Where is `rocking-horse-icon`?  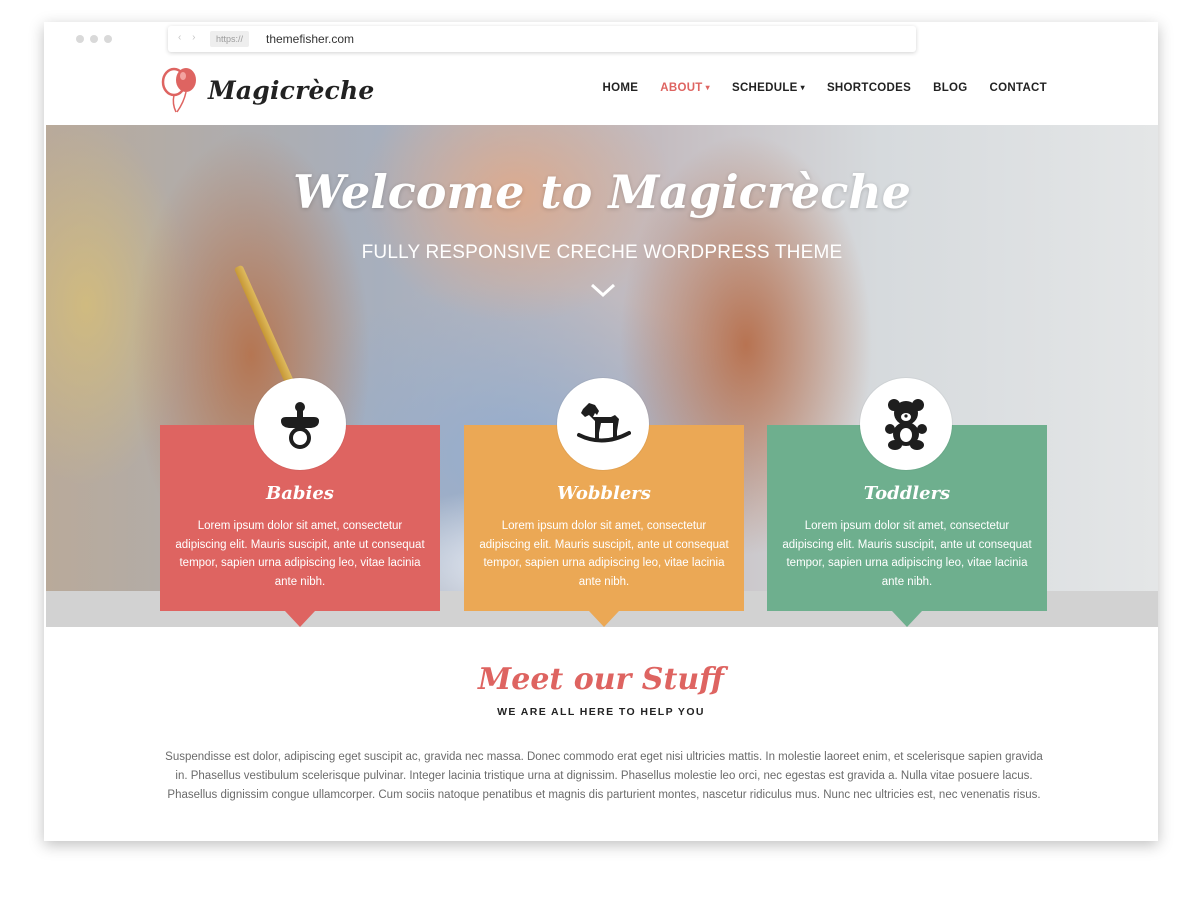
rocking-horse-icon is located at coordinates (604, 423).